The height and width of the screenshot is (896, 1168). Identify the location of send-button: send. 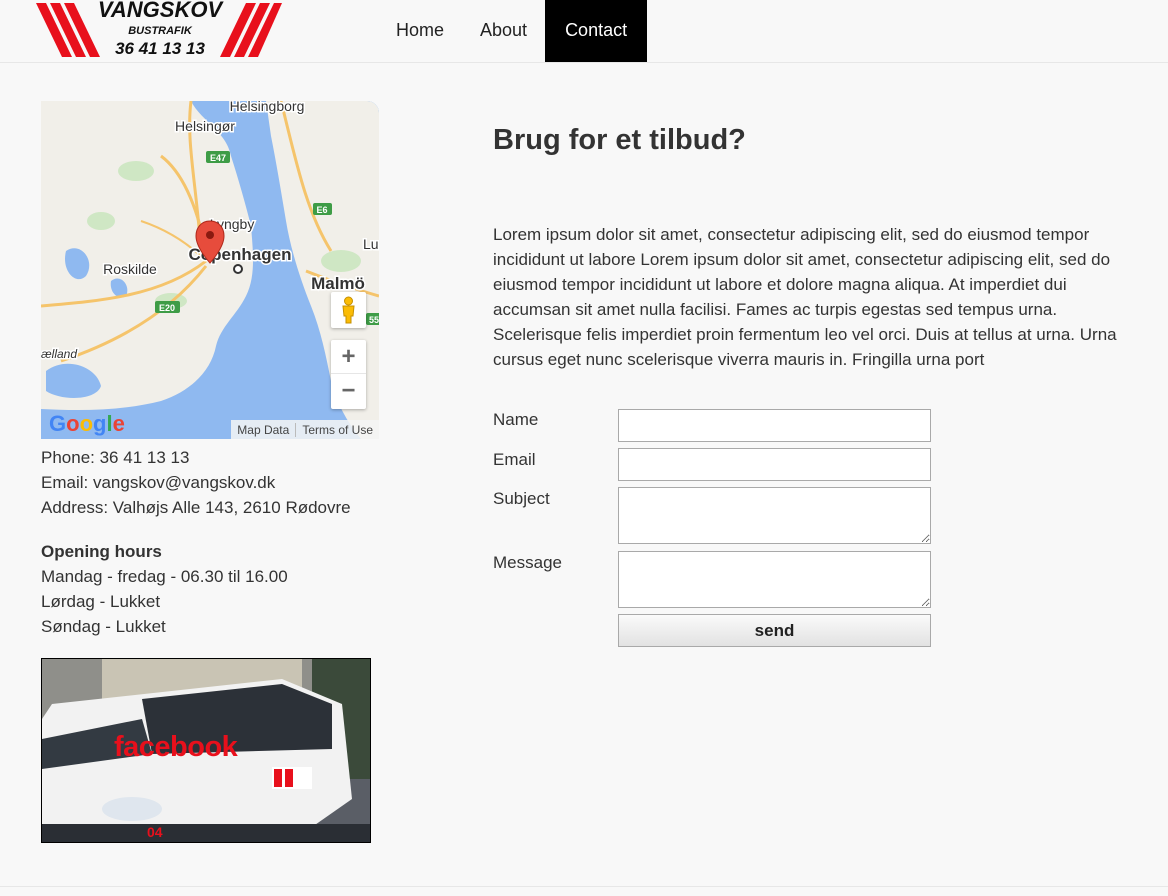
(774, 630).